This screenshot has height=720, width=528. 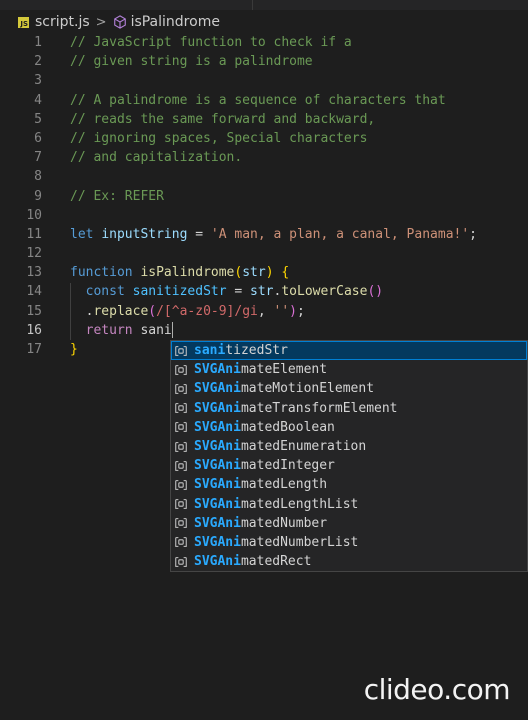 I want to click on suggestion-item: SVGAni mateElement, so click(x=349, y=369).